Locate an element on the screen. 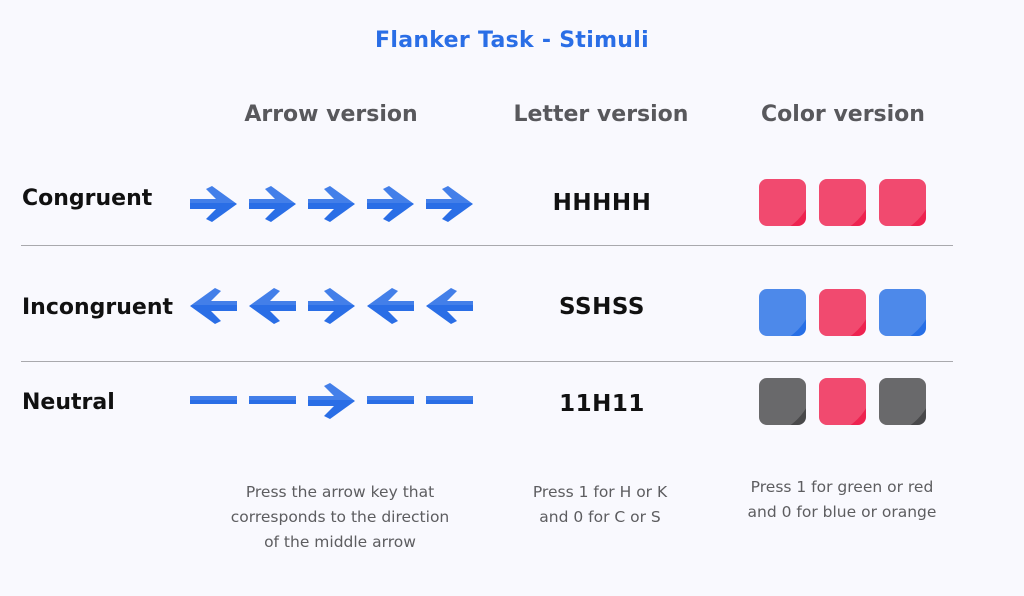  row-label-incongruent: Incongruent is located at coordinates (98, 307).